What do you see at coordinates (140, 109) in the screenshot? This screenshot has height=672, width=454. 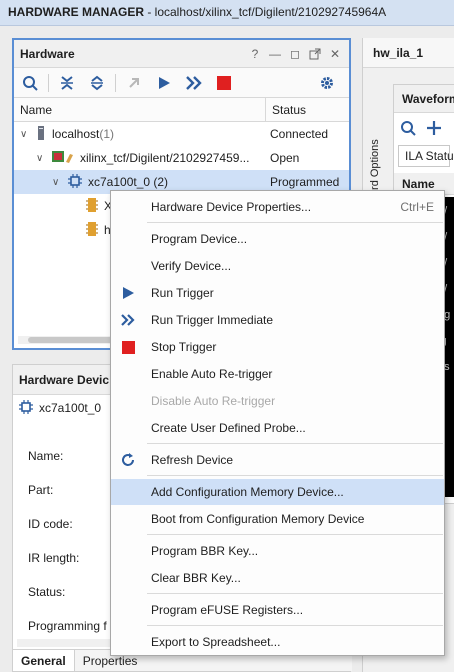 I see `name-column-header: Name` at bounding box center [140, 109].